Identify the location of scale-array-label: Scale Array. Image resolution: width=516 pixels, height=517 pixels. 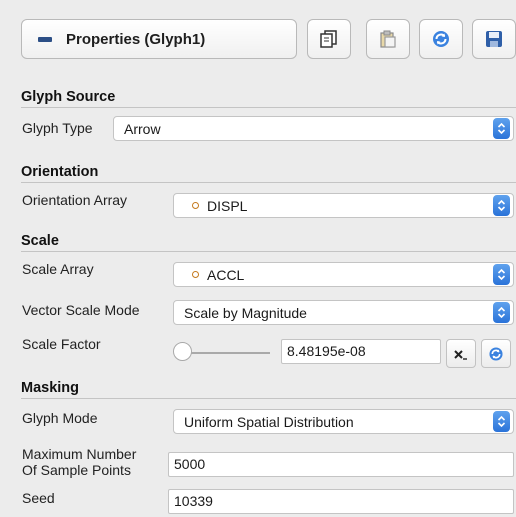
(58, 269).